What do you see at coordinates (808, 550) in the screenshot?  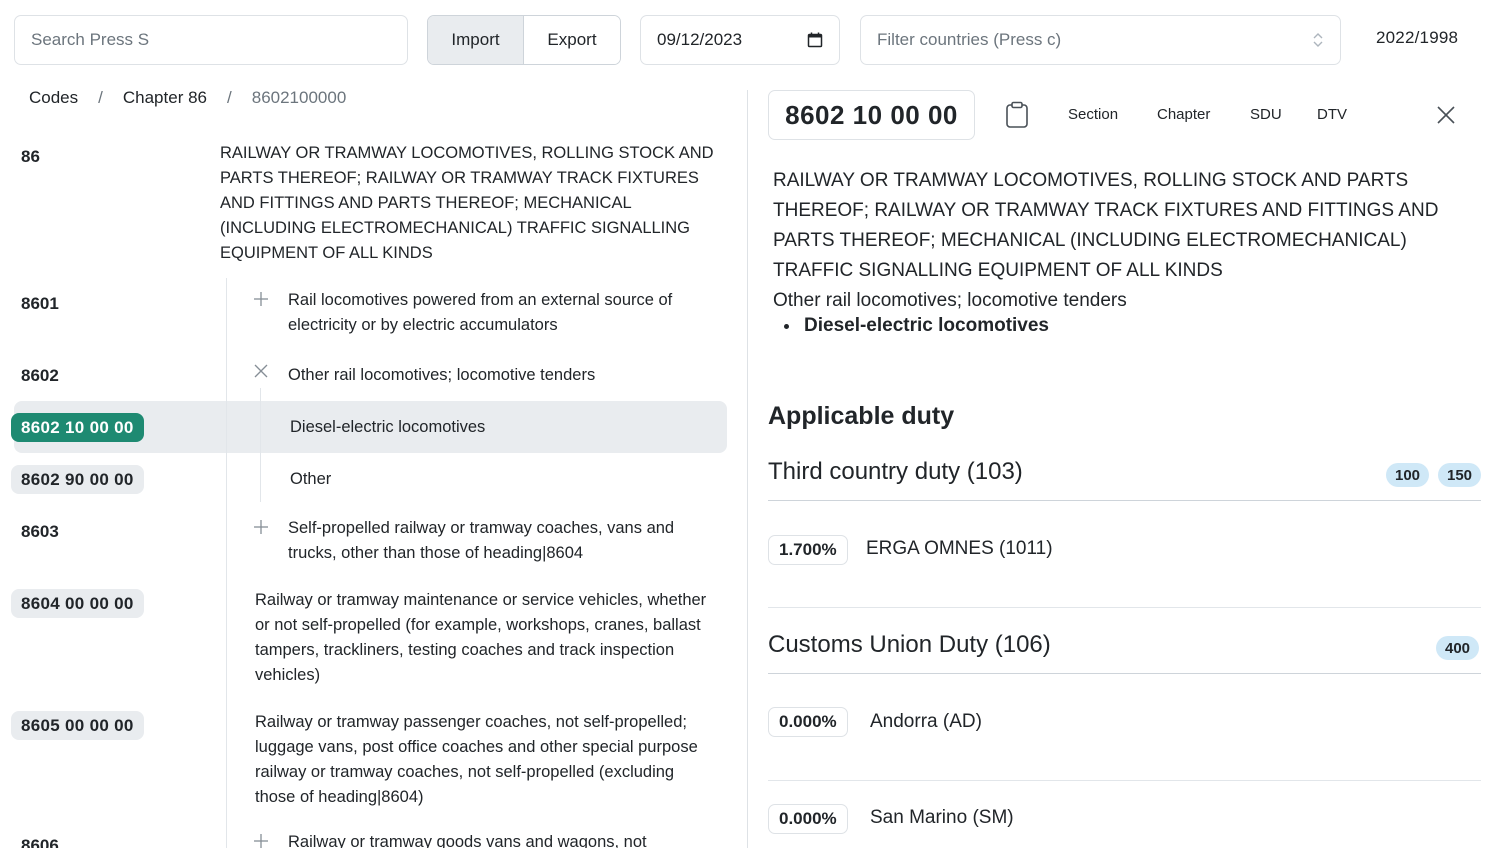 I see `duty-rate-badge: 1.700%` at bounding box center [808, 550].